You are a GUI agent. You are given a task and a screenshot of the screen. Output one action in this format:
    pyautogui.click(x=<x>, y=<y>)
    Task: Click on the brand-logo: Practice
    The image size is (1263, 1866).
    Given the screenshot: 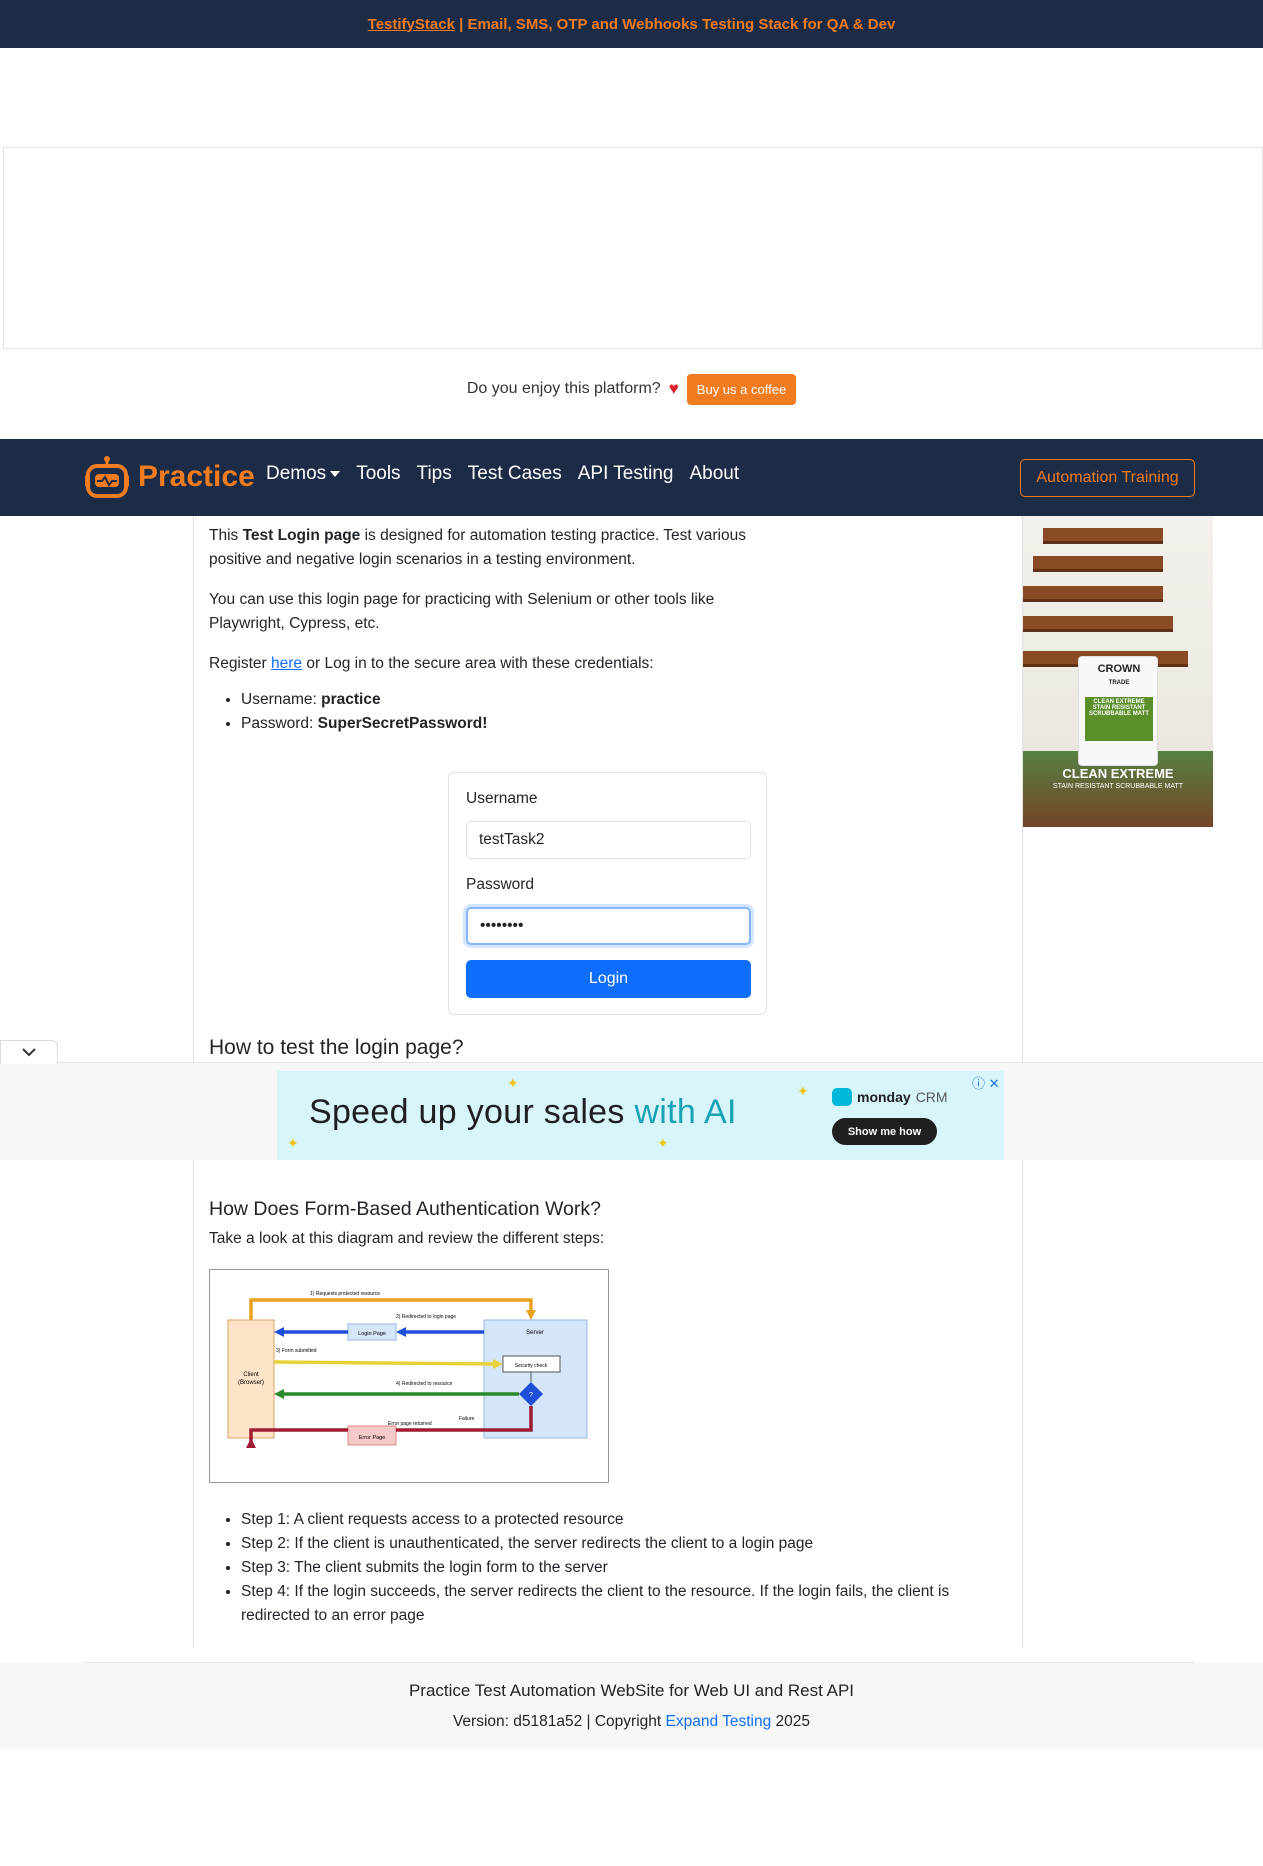 What is the action you would take?
    pyautogui.click(x=169, y=477)
    